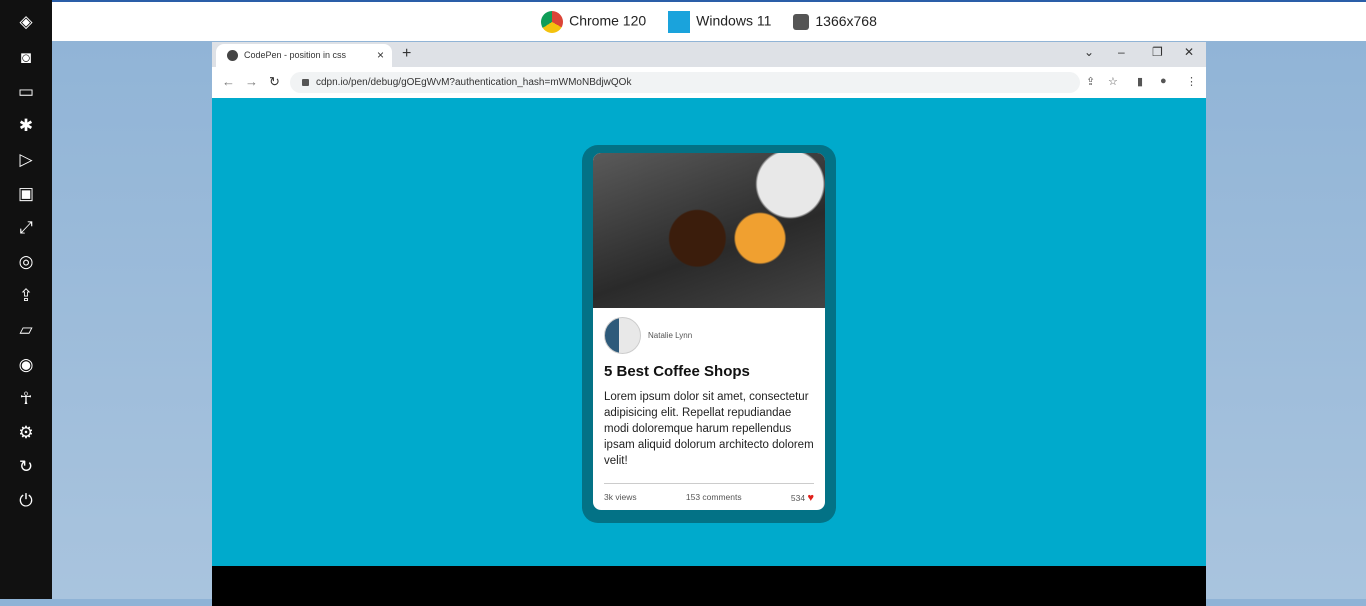 The height and width of the screenshot is (606, 1366). I want to click on back-button: ←, so click(228, 81).